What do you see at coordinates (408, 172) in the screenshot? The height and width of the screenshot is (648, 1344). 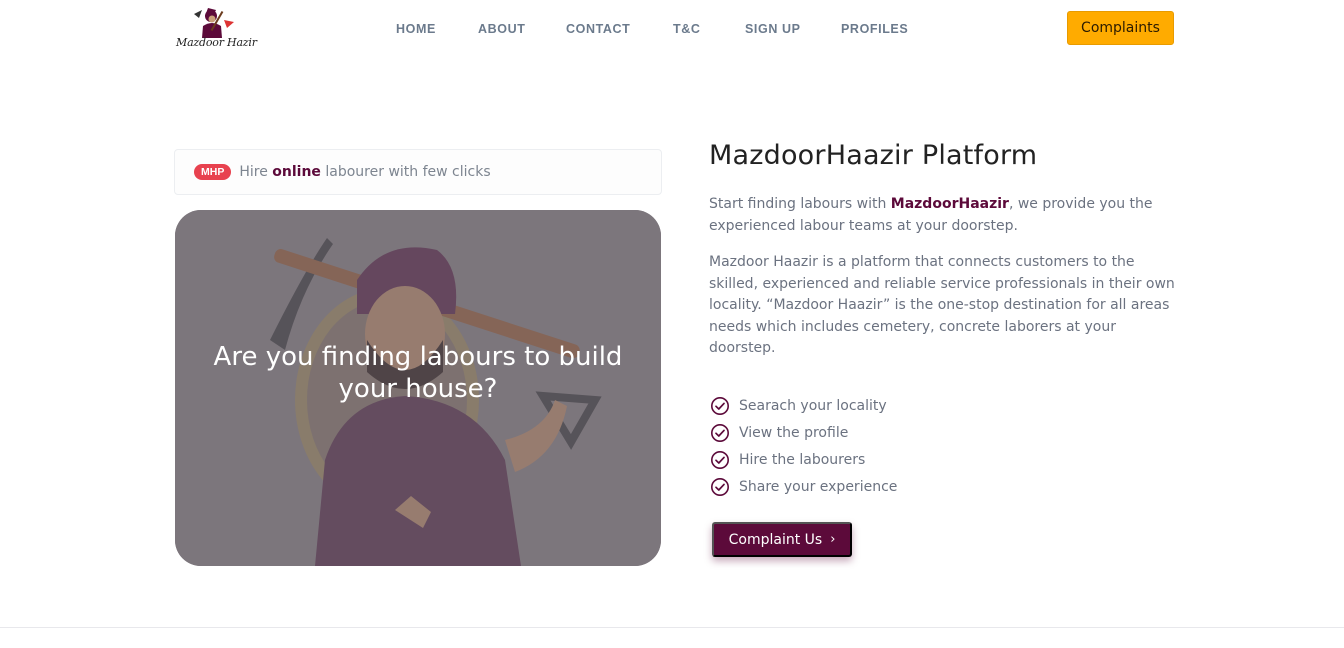 I see `tagline-suffix: labourer with few clicks` at bounding box center [408, 172].